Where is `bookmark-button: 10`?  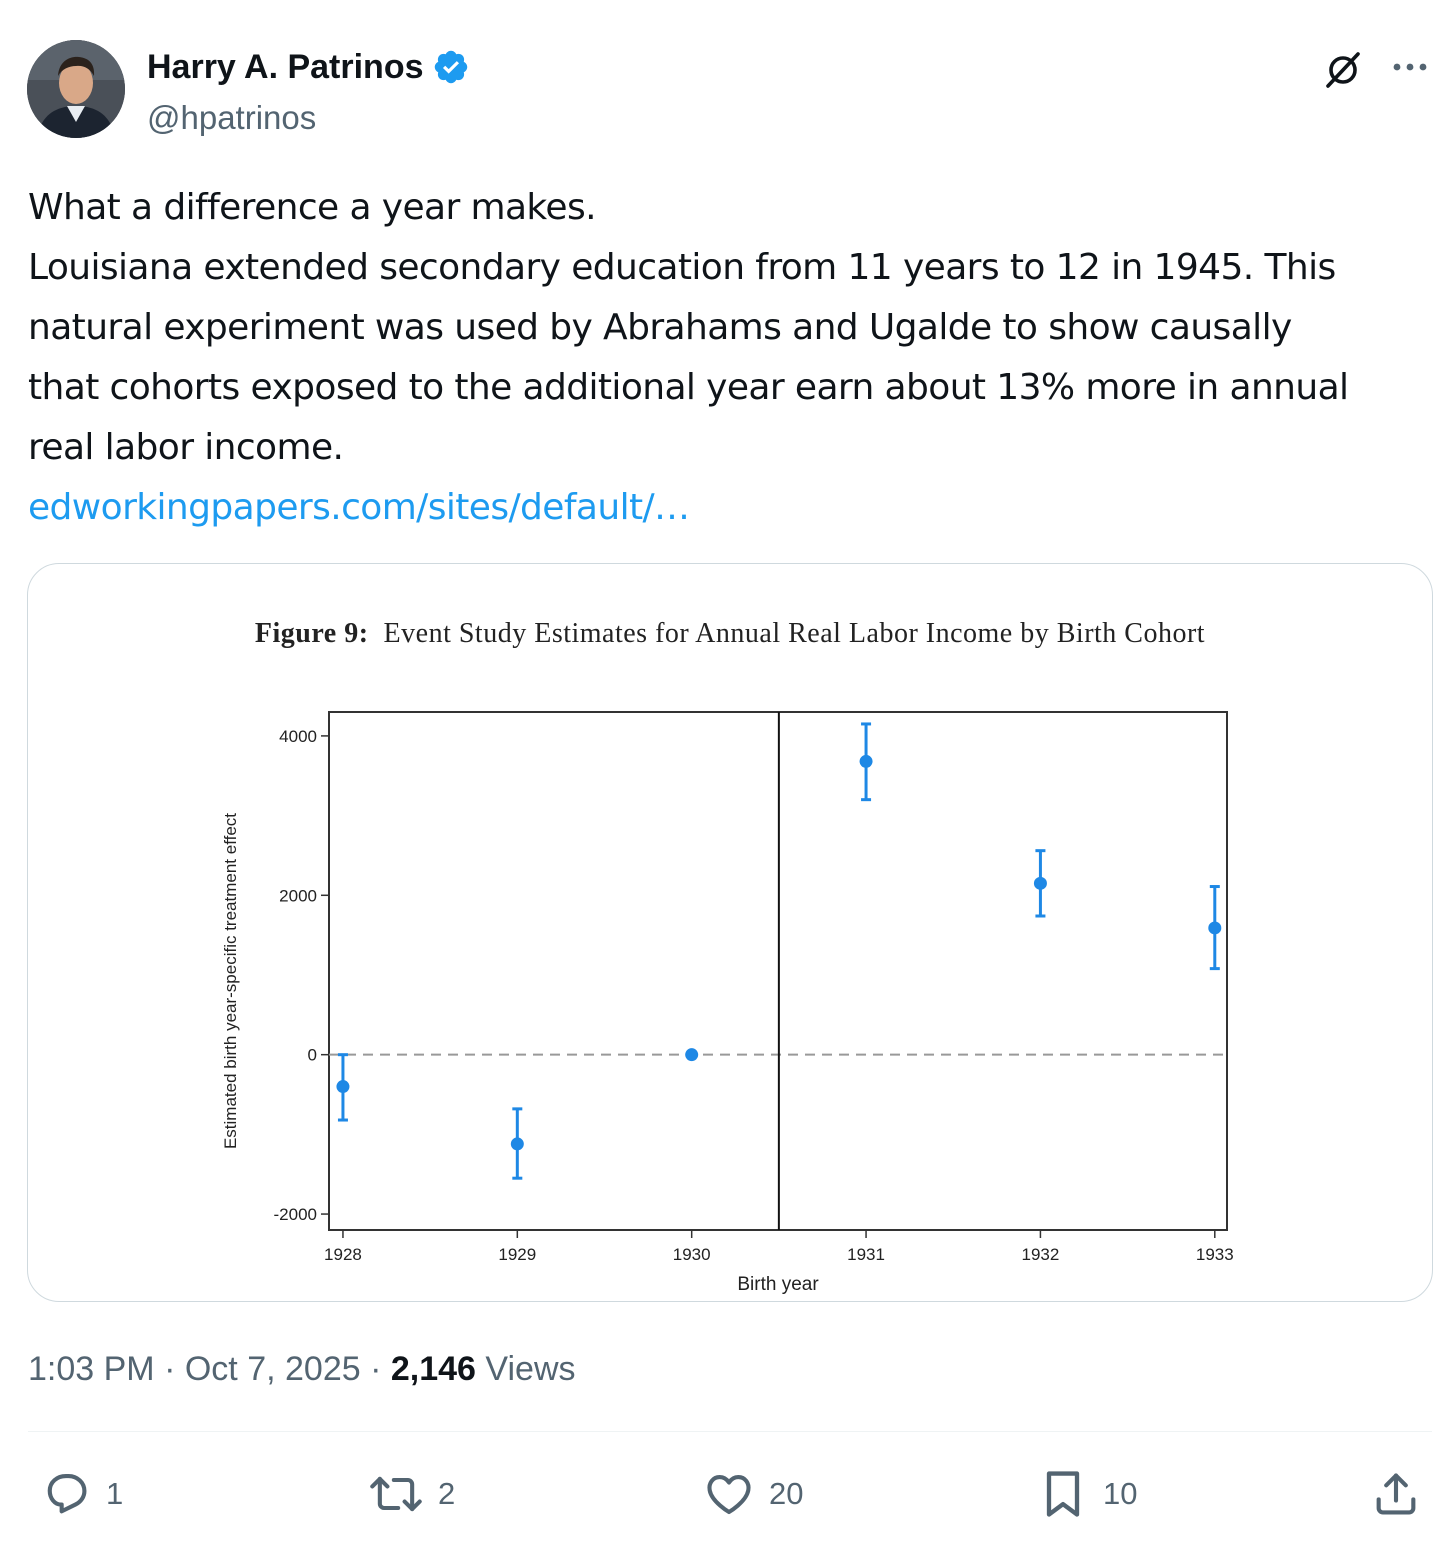
bookmark-button: 10 is located at coordinates (1087, 1494).